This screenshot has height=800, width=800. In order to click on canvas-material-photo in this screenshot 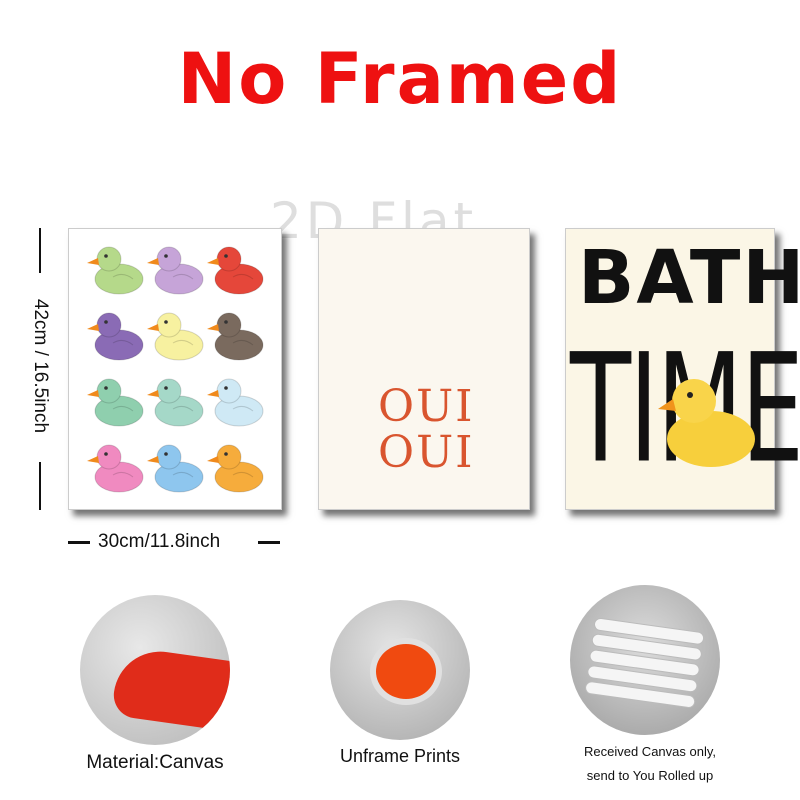, I will do `click(155, 670)`.